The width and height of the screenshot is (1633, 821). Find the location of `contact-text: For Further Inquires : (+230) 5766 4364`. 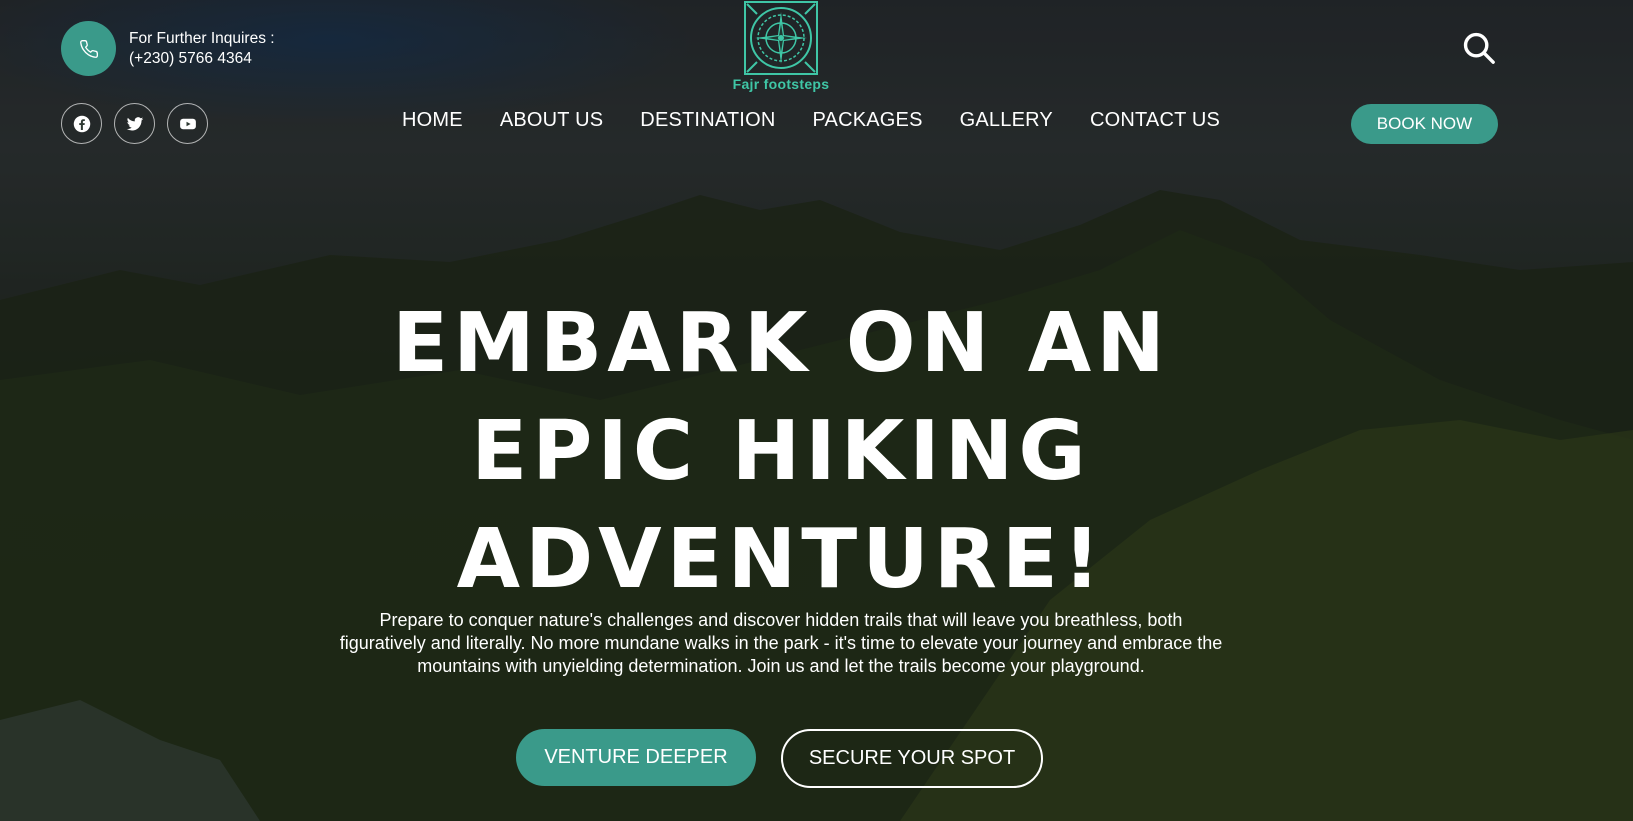

contact-text: For Further Inquires : (+230) 5766 4364 is located at coordinates (202, 49).